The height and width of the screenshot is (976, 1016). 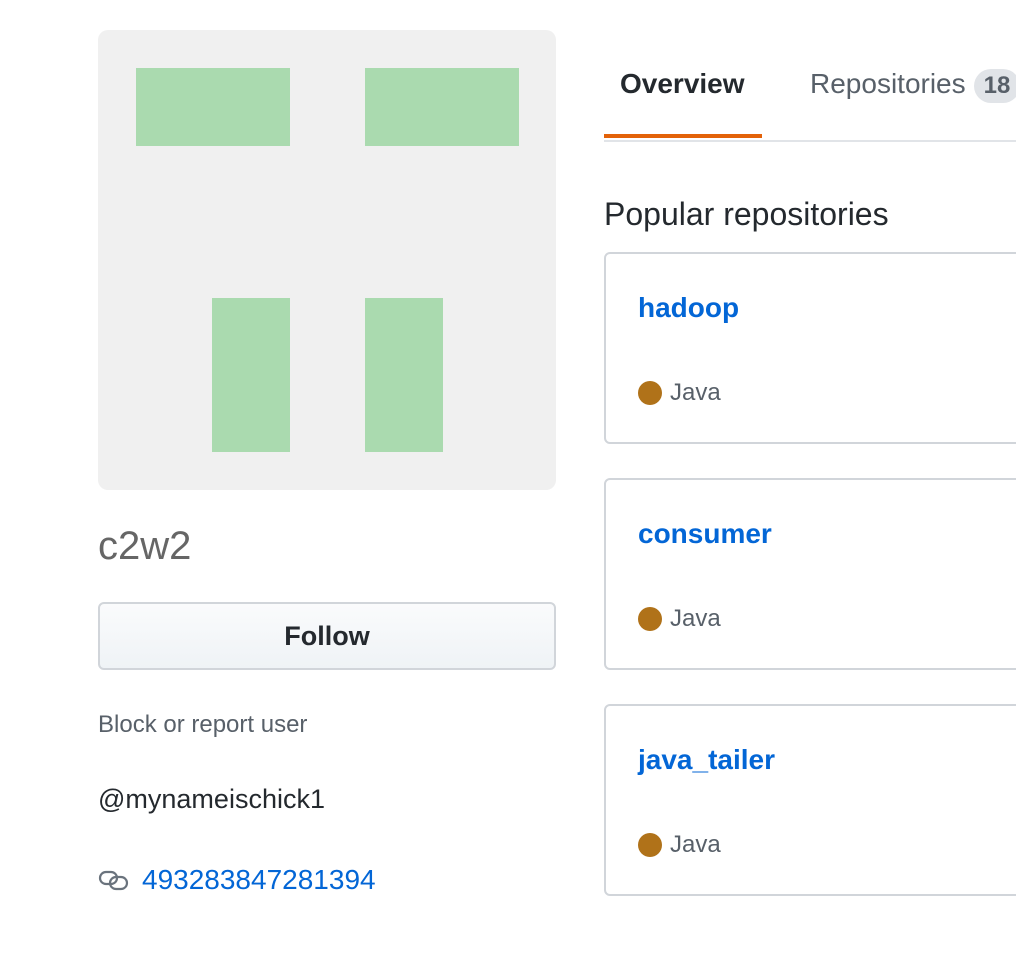 What do you see at coordinates (202, 725) in the screenshot?
I see `block-report-link: Block or report user` at bounding box center [202, 725].